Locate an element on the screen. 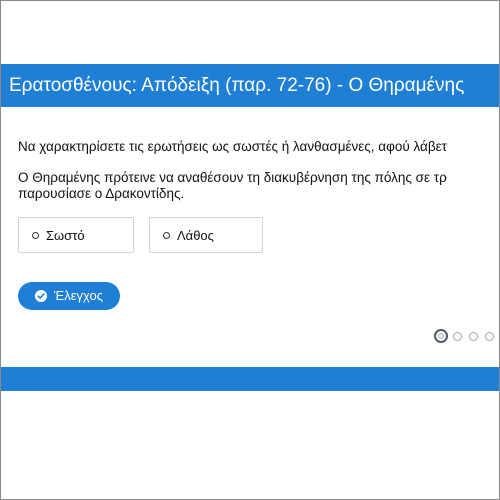 This screenshot has height=500, width=500. check-button-label: Έλεγχος is located at coordinates (78, 295).